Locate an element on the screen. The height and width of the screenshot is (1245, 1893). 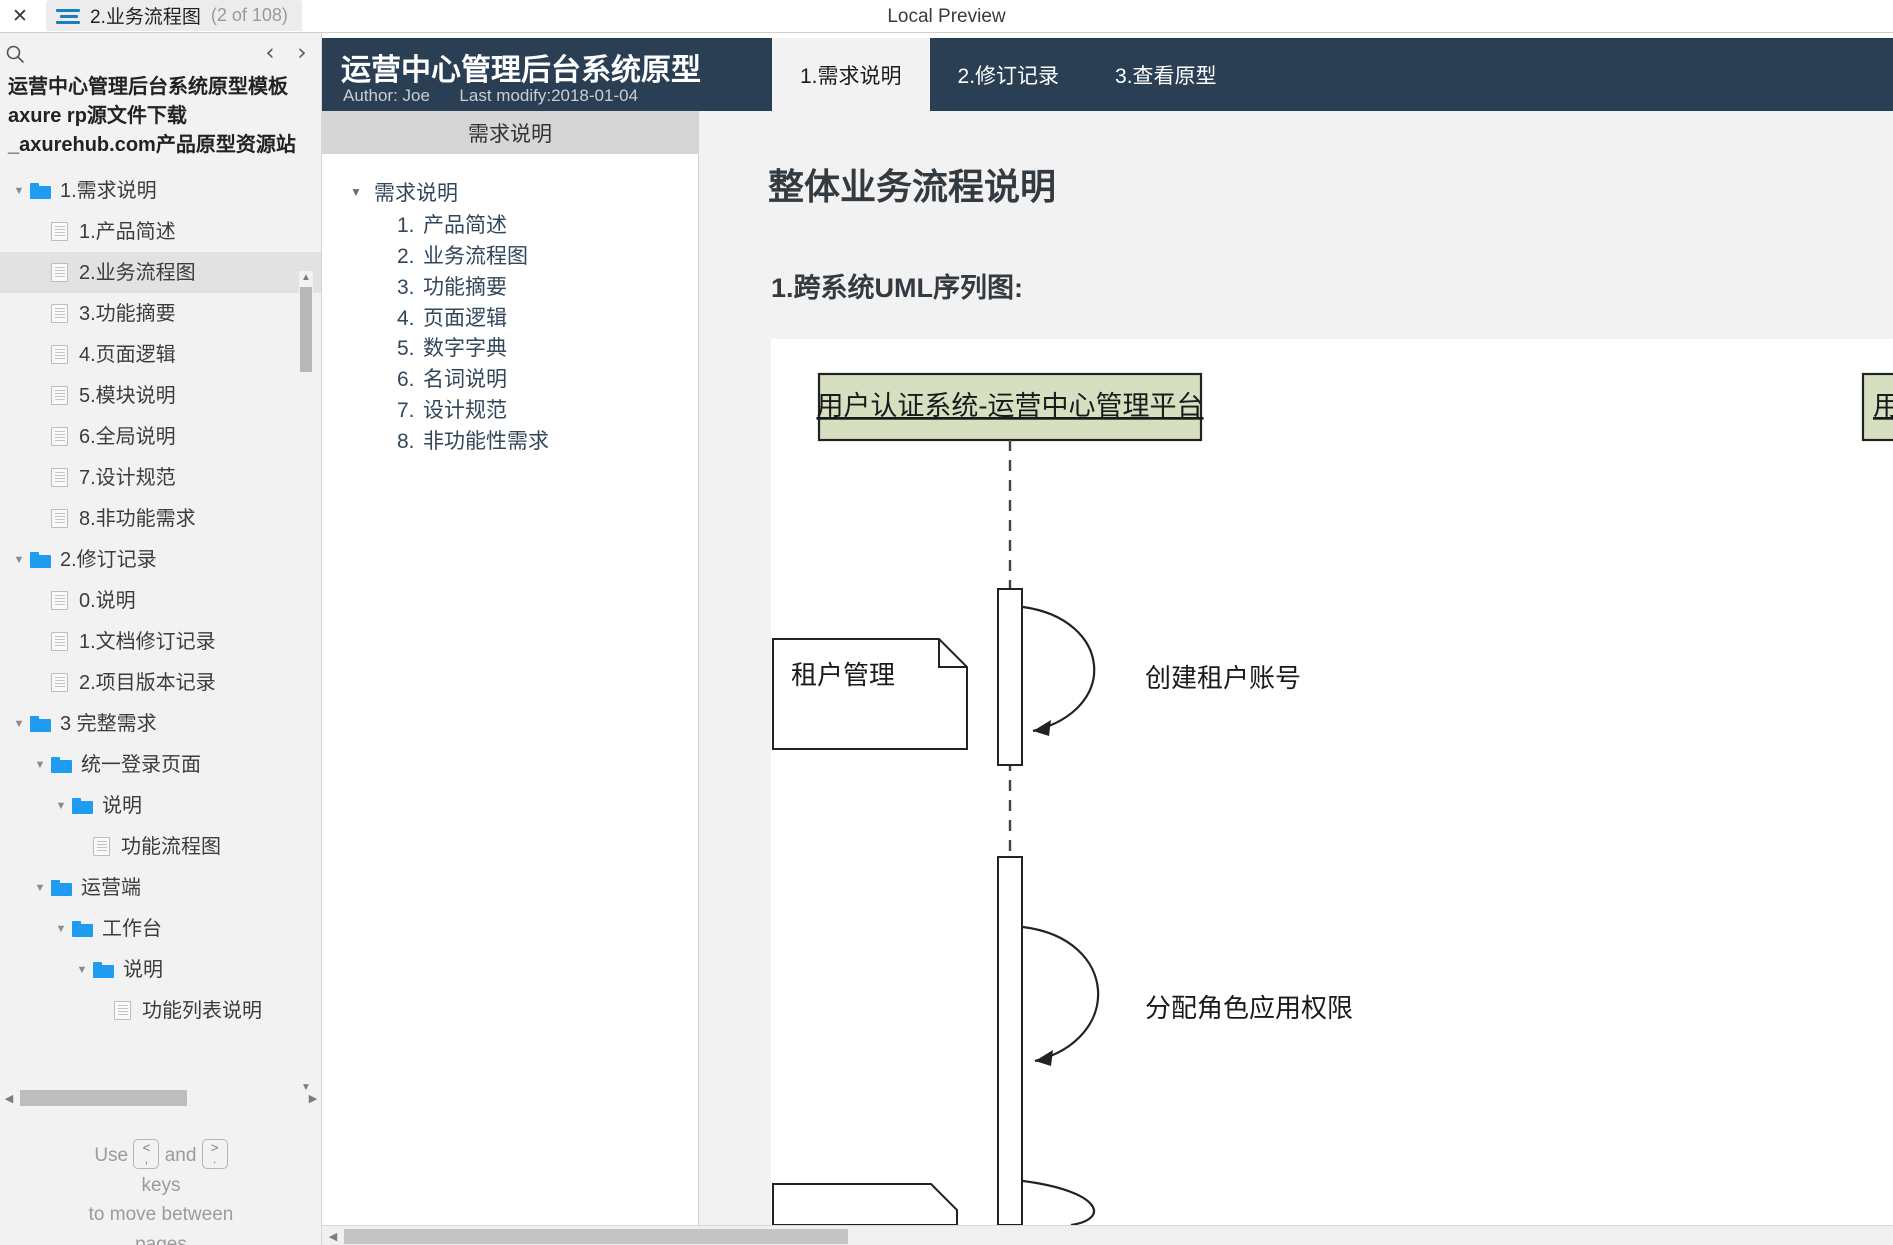
svg-text: 用户中 is located at coordinates (1883, 406).